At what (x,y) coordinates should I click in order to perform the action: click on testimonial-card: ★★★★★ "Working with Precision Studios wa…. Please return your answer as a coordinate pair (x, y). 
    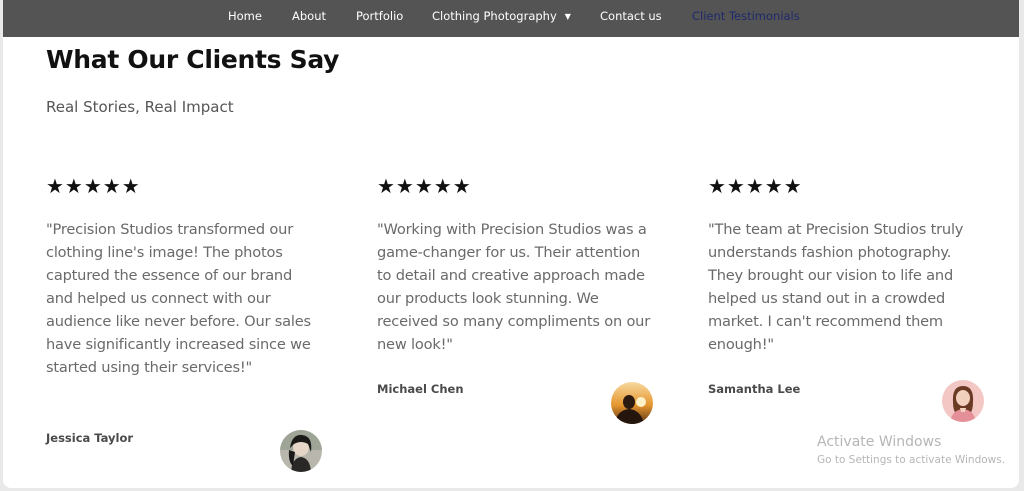
    Looking at the image, I should click on (517, 299).